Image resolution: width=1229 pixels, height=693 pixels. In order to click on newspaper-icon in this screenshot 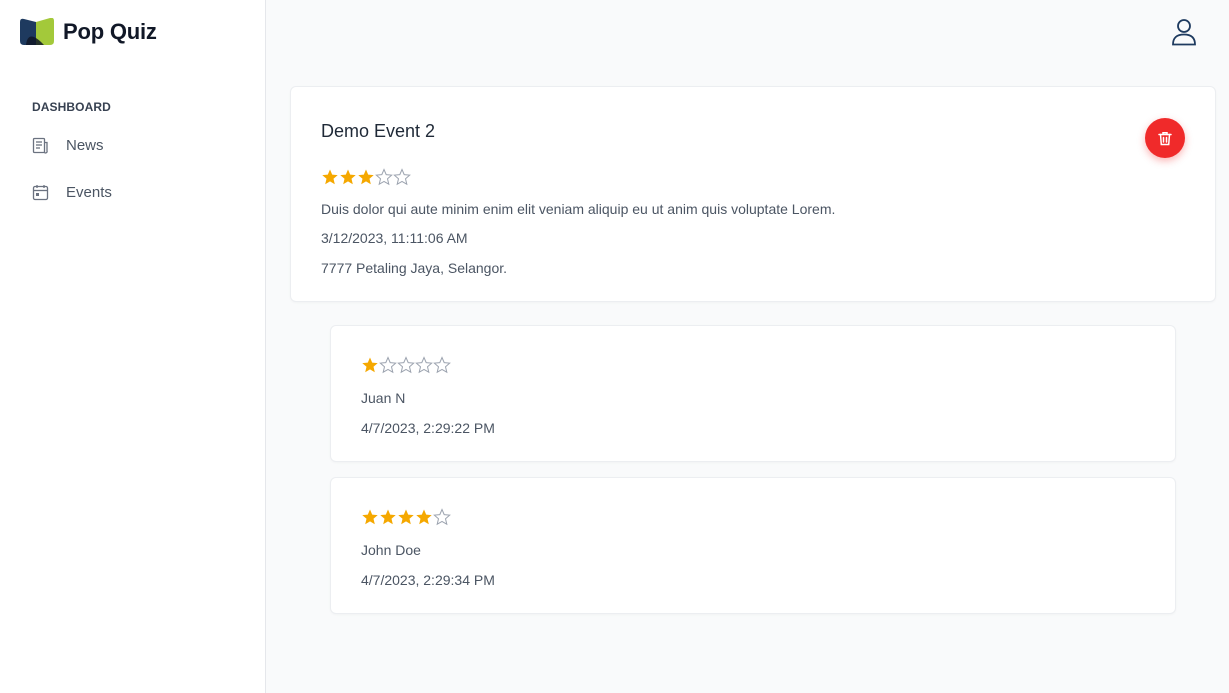, I will do `click(40, 145)`.